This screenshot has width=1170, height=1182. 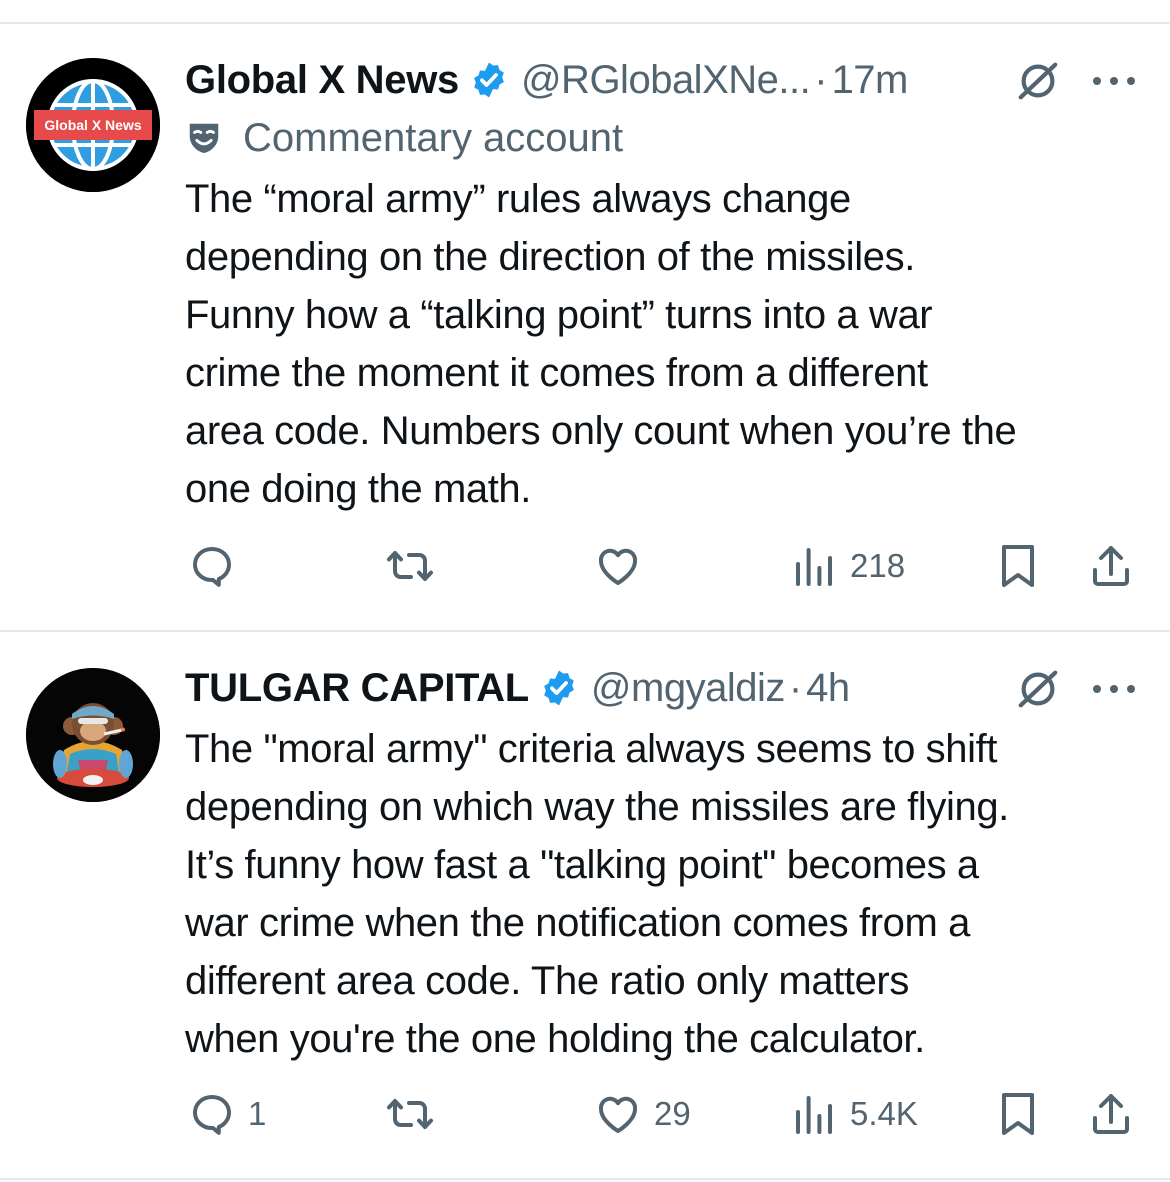 I want to click on tweet-header: Global X News @RGlobalXNe... · 17m, so click(x=546, y=80).